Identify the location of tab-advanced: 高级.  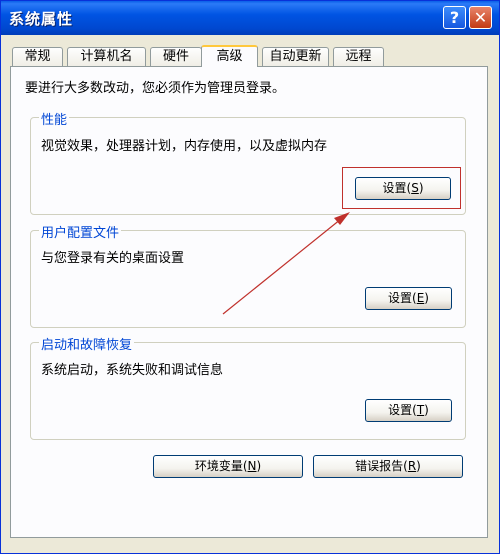
(229, 56).